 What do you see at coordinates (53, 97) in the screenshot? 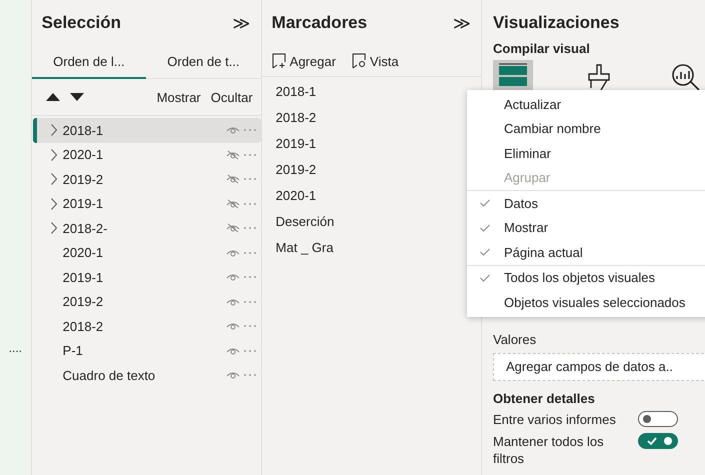
I see `move-up-icon` at bounding box center [53, 97].